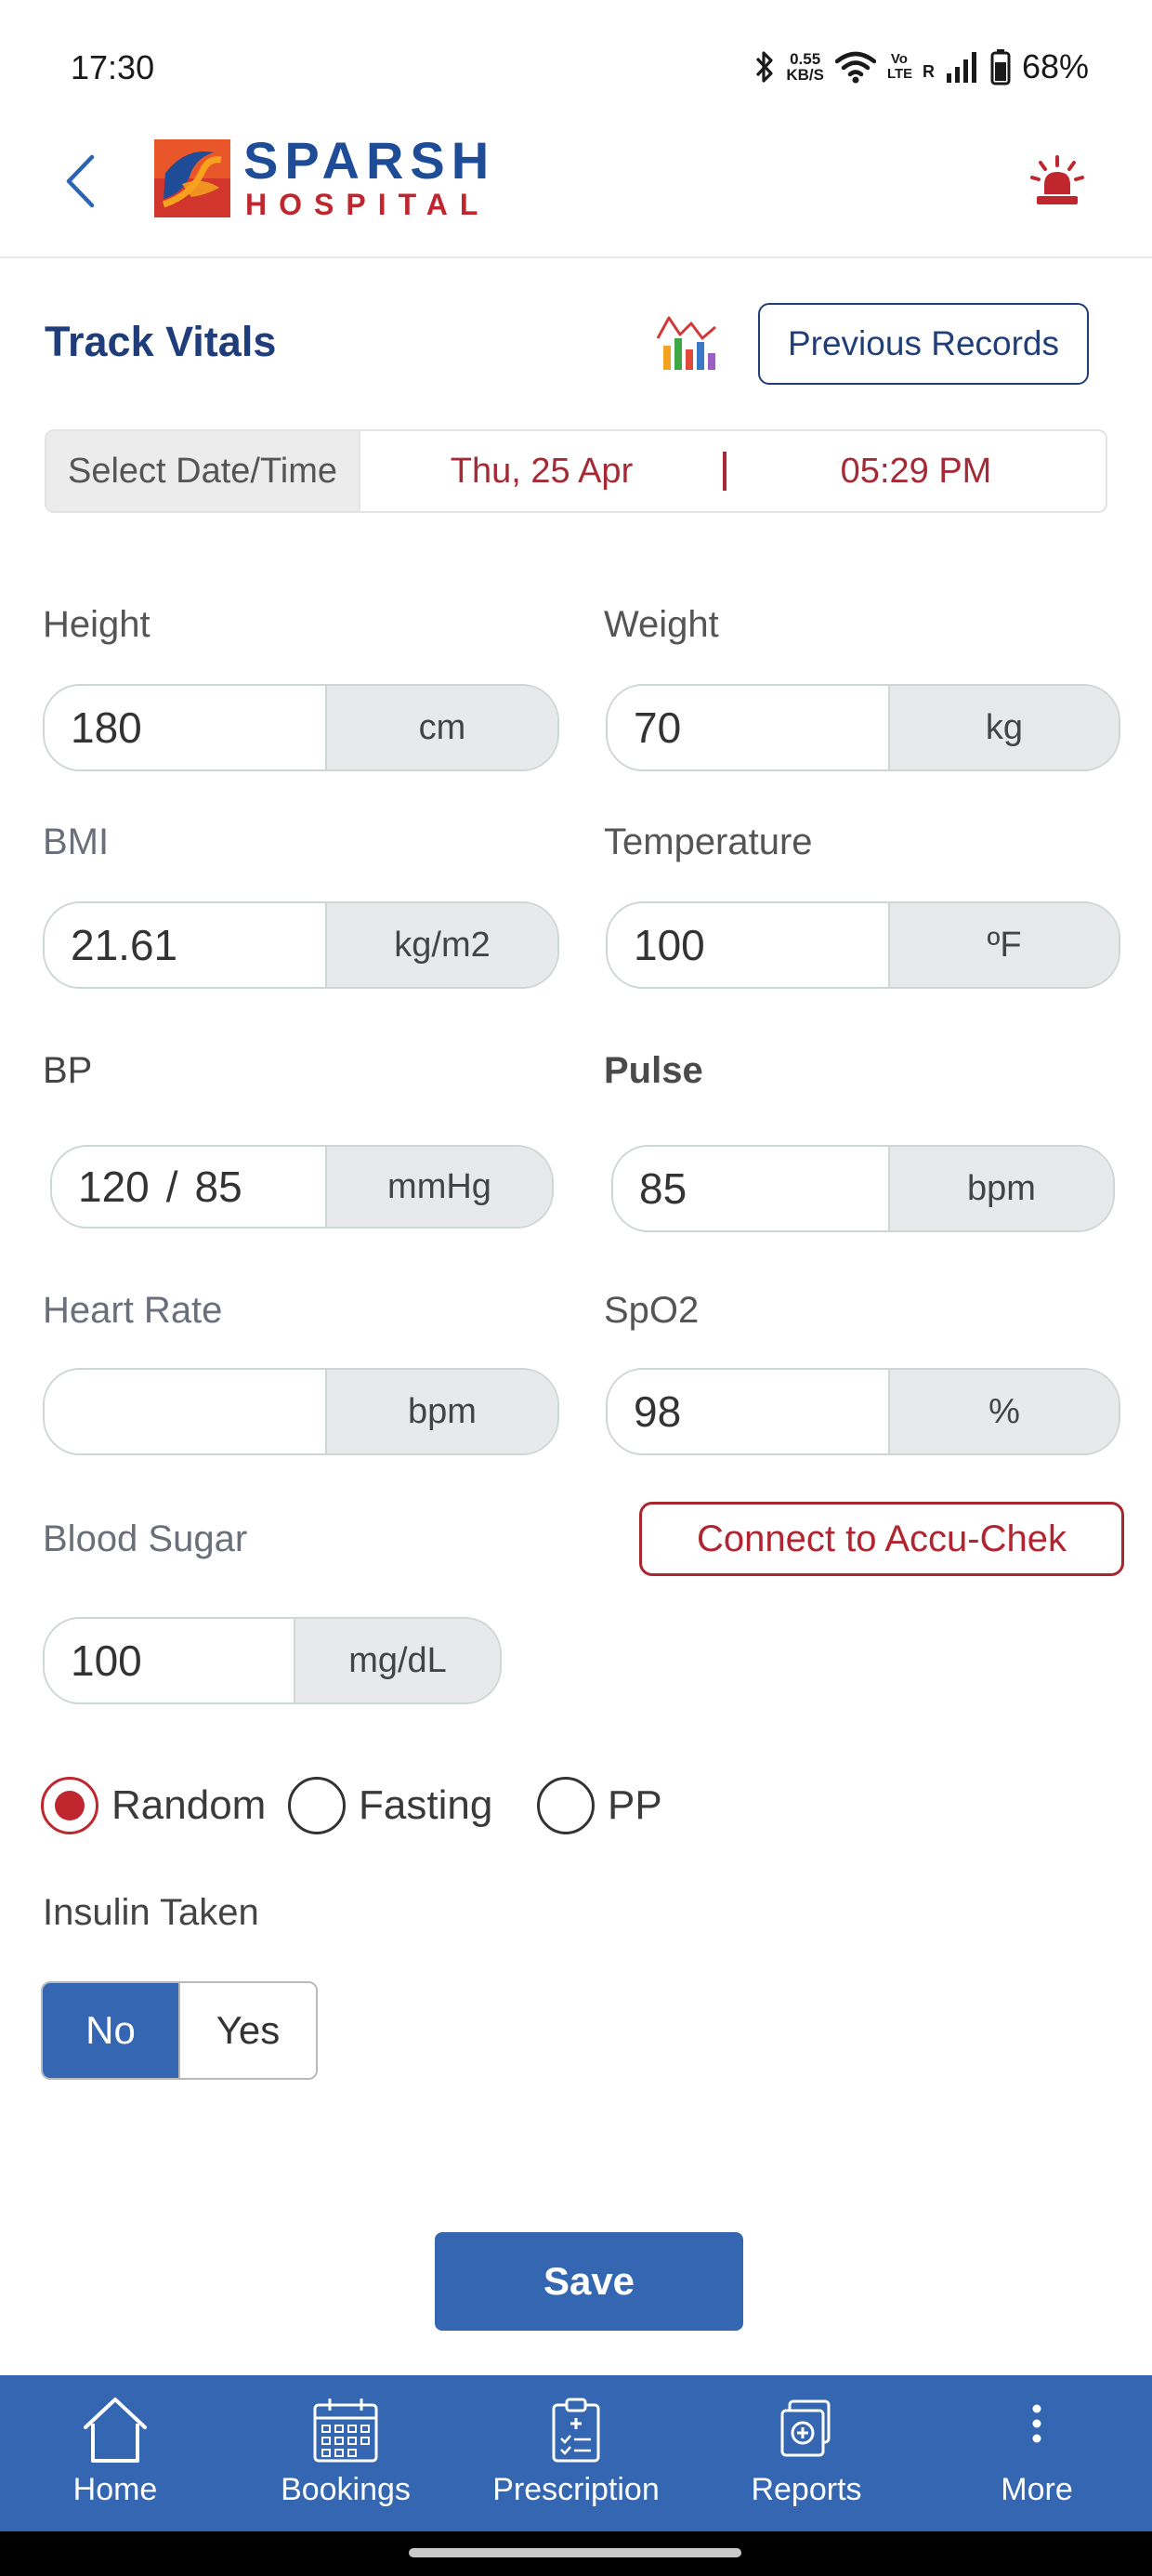 This screenshot has width=1152, height=2576. I want to click on date-time-selector: Select Date/Time Thu, 25 Apr 05:29 PM, so click(576, 471).